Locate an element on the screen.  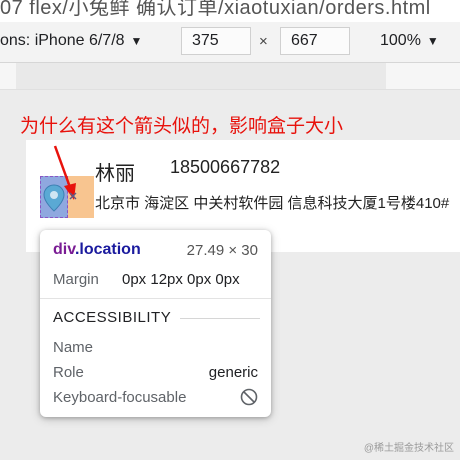
viewport-height-input: 667 is located at coordinates (315, 41).